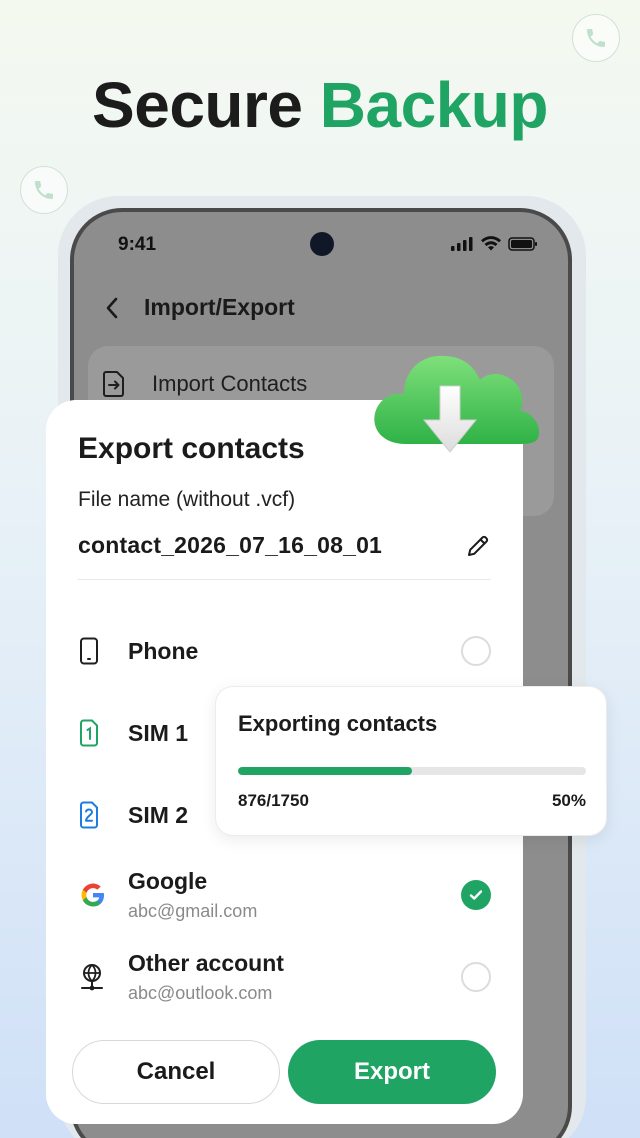 The height and width of the screenshot is (1138, 640). Describe the element at coordinates (230, 545) in the screenshot. I see `file-name-value: contact_2026_07_16_08_01` at that location.